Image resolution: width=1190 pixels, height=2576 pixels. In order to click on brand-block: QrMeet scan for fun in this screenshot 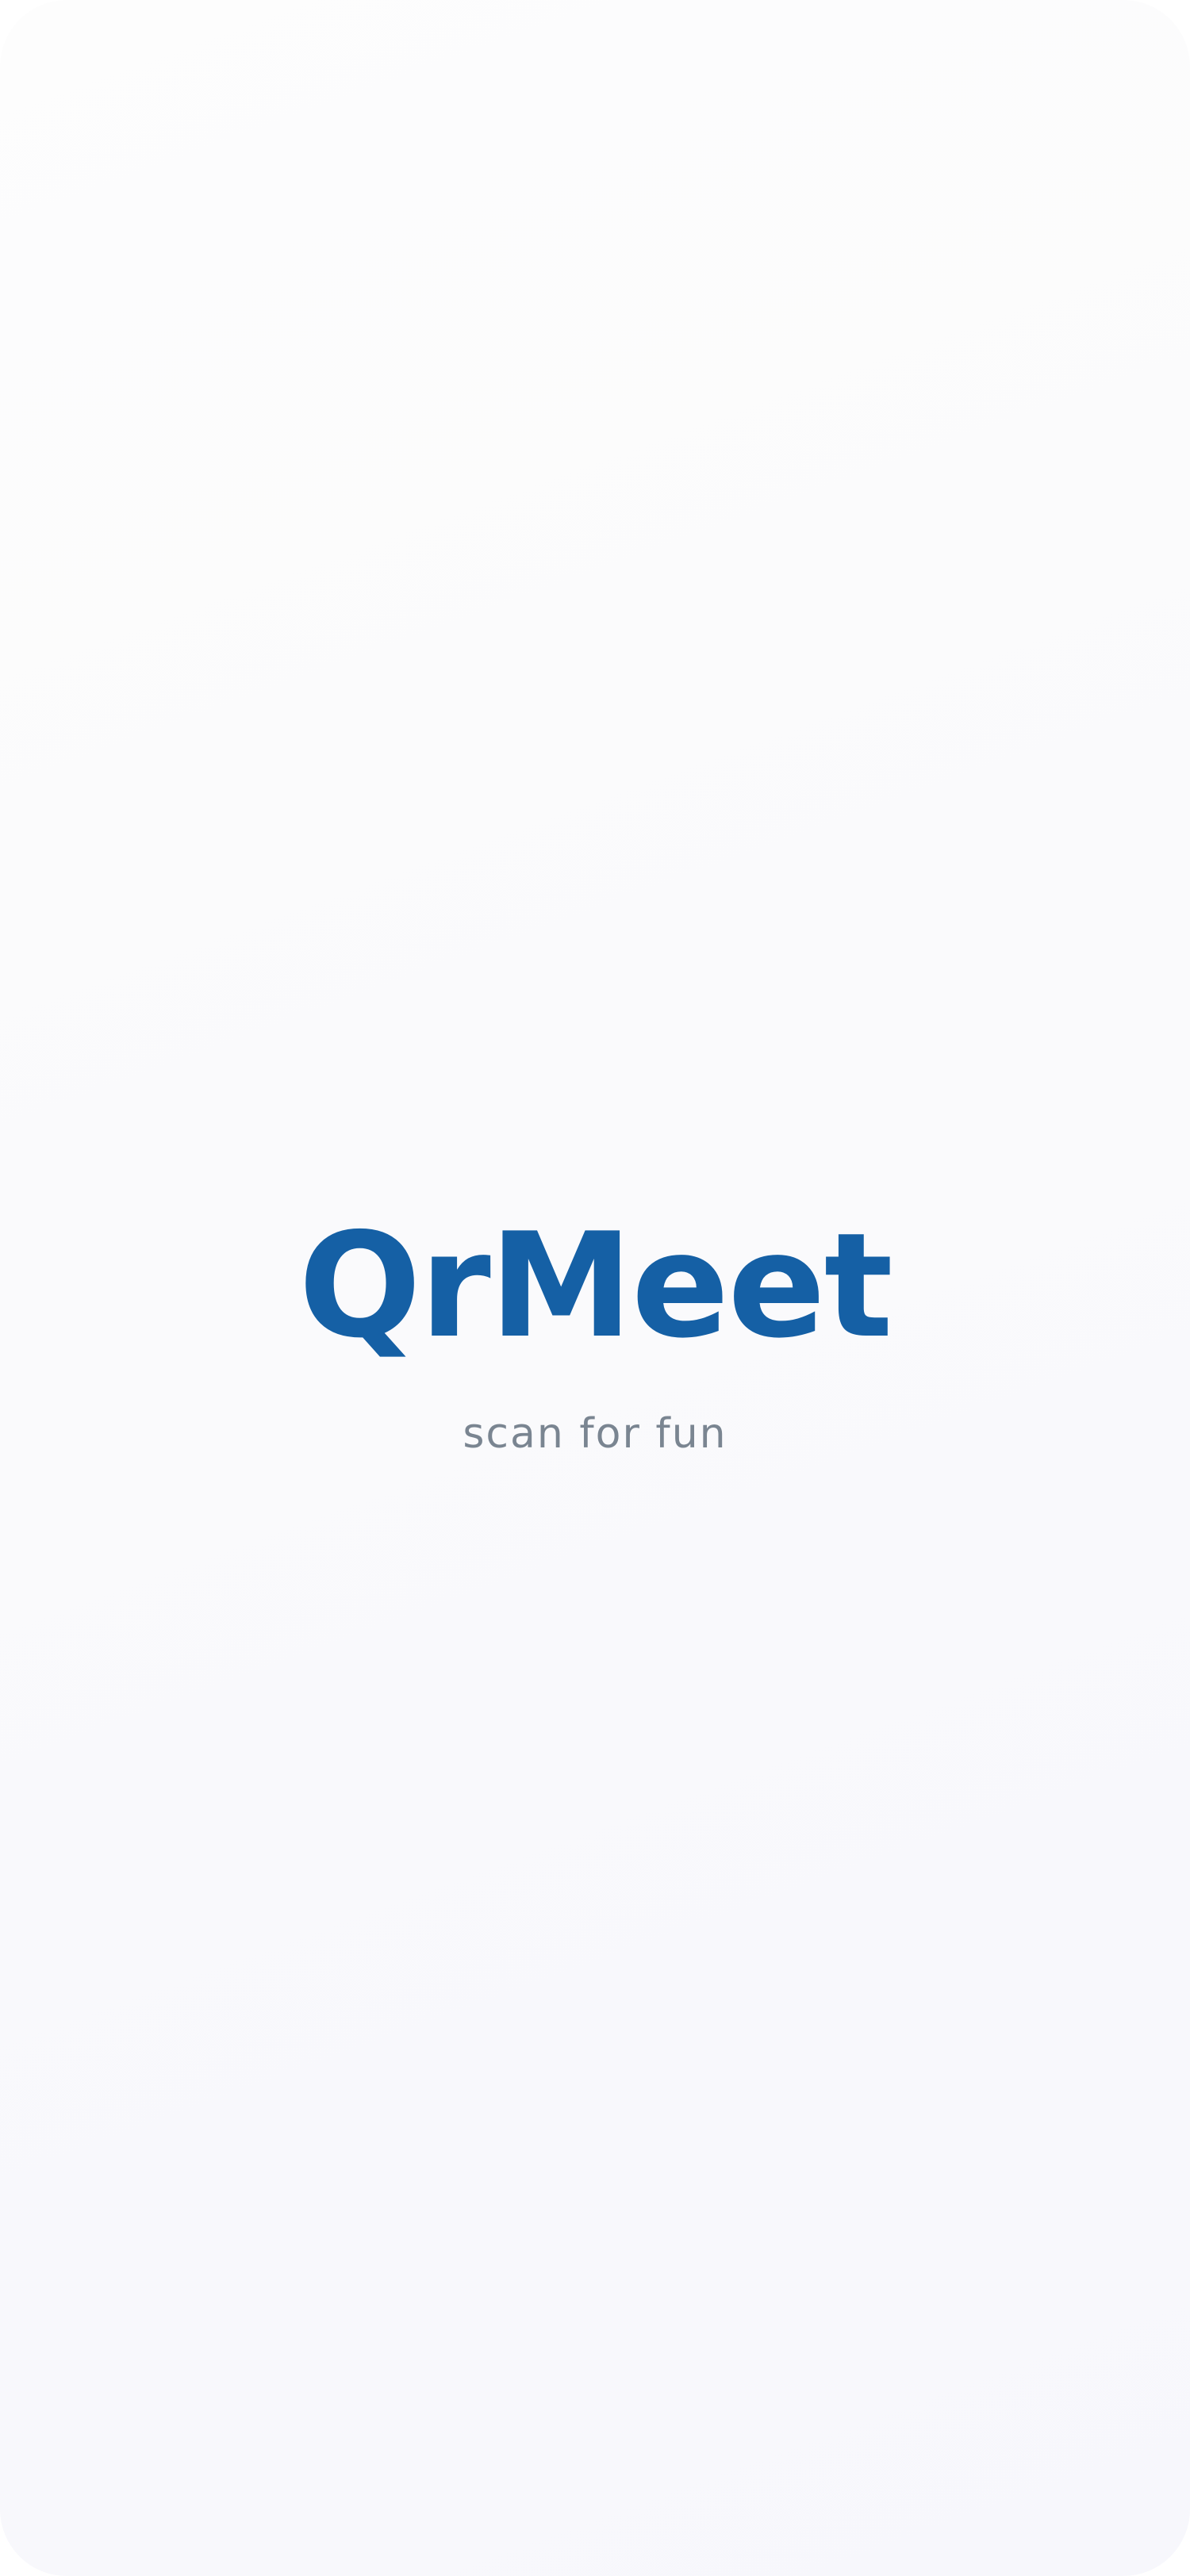, I will do `click(595, 1334)`.